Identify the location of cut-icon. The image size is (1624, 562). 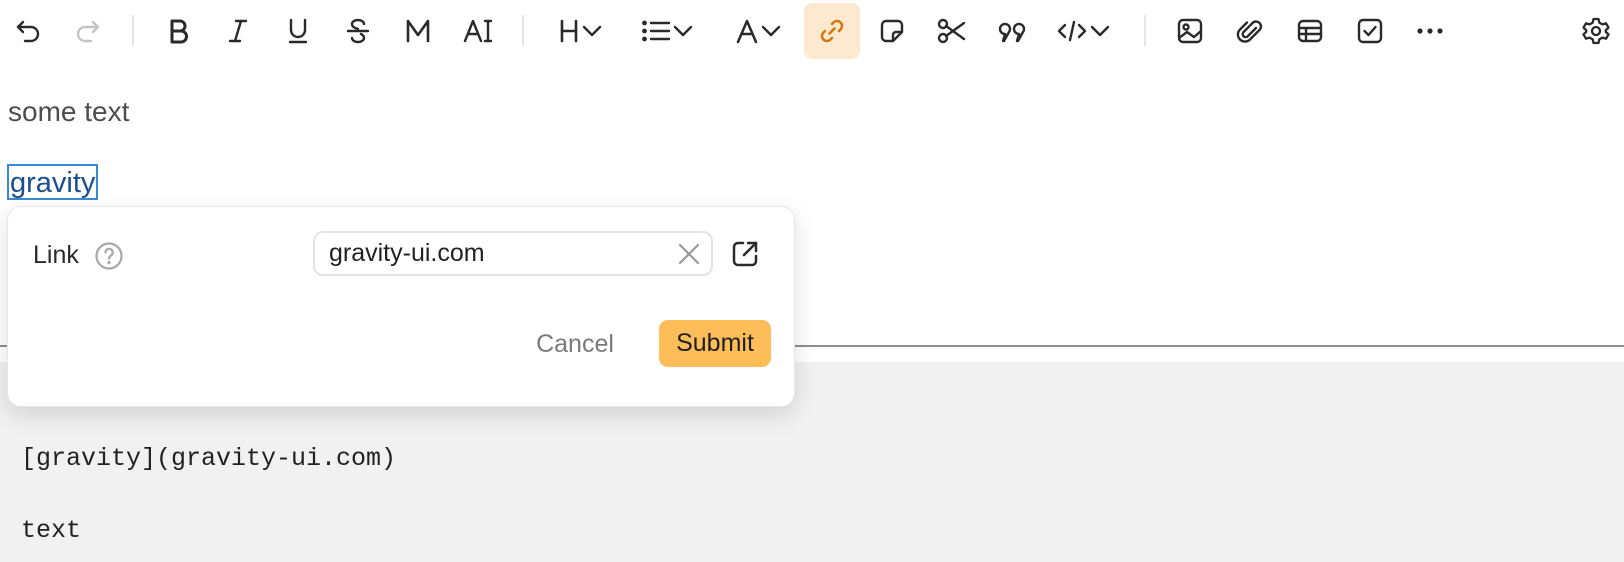
(951, 31).